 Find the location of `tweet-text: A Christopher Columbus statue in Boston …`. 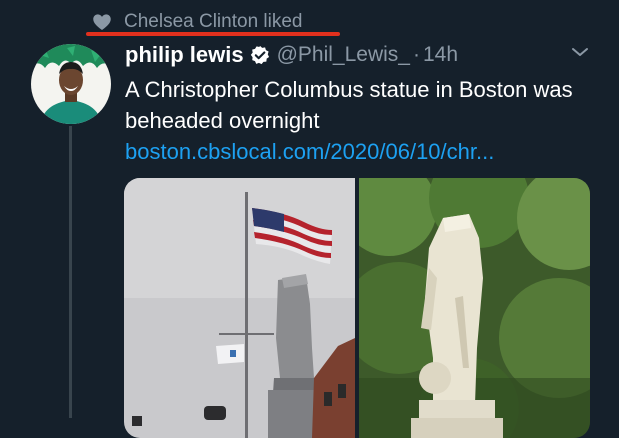

tweet-text: A Christopher Columbus statue in Boston … is located at coordinates (349, 105).